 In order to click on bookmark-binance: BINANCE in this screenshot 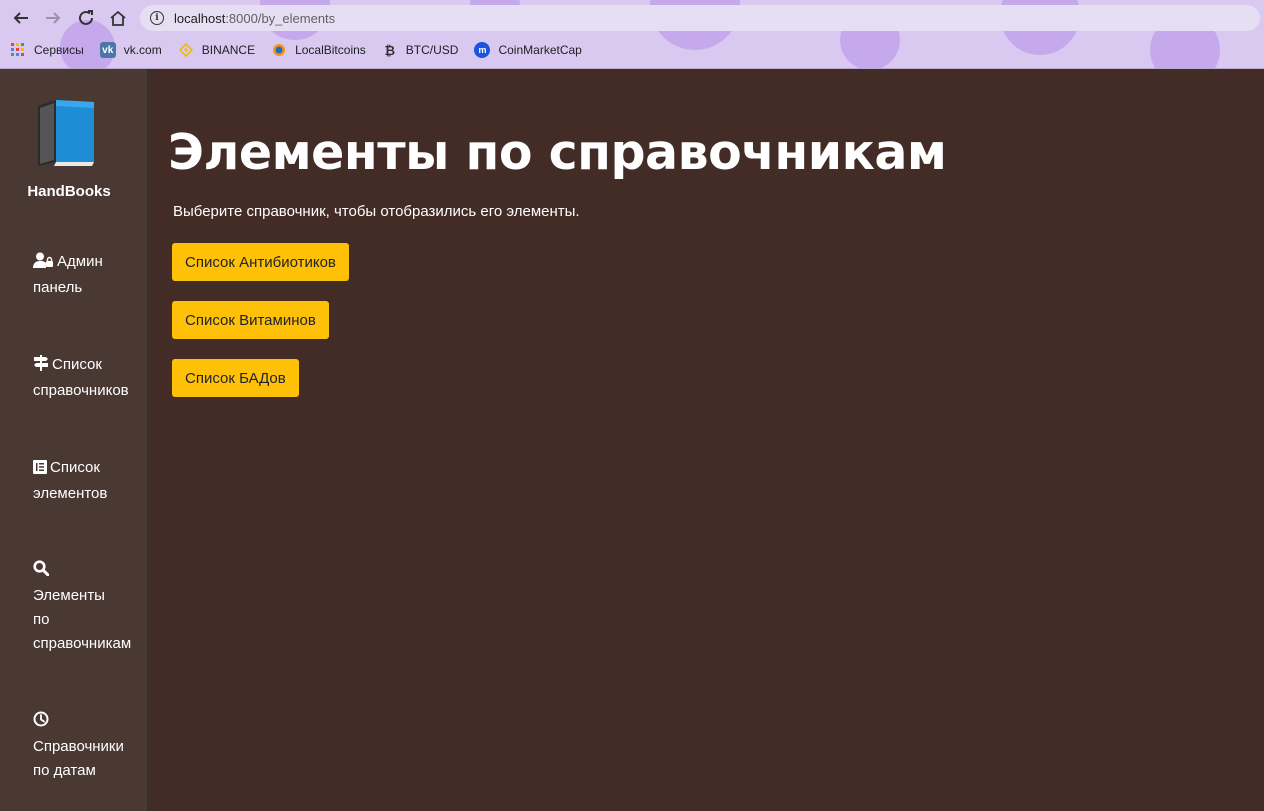, I will do `click(216, 50)`.